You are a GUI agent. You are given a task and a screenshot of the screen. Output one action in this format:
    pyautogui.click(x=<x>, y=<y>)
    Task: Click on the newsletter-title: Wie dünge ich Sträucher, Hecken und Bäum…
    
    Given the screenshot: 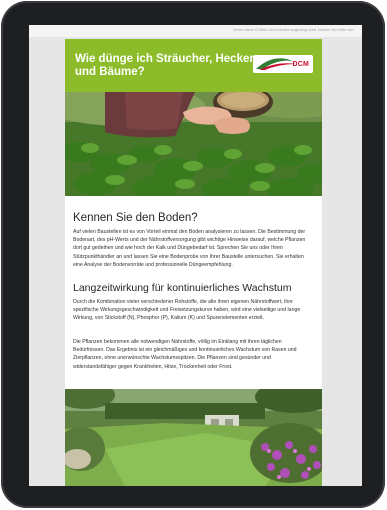 What is the action you would take?
    pyautogui.click(x=166, y=65)
    